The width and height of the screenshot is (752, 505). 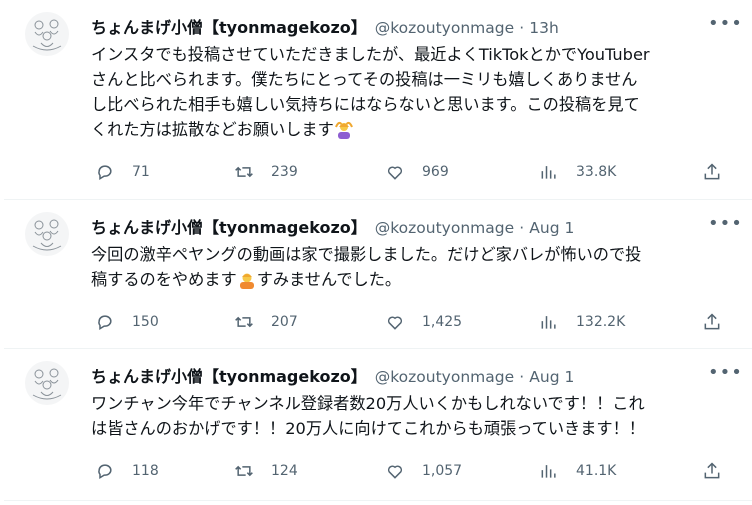 I want to click on reply-button: 71, so click(x=122, y=172).